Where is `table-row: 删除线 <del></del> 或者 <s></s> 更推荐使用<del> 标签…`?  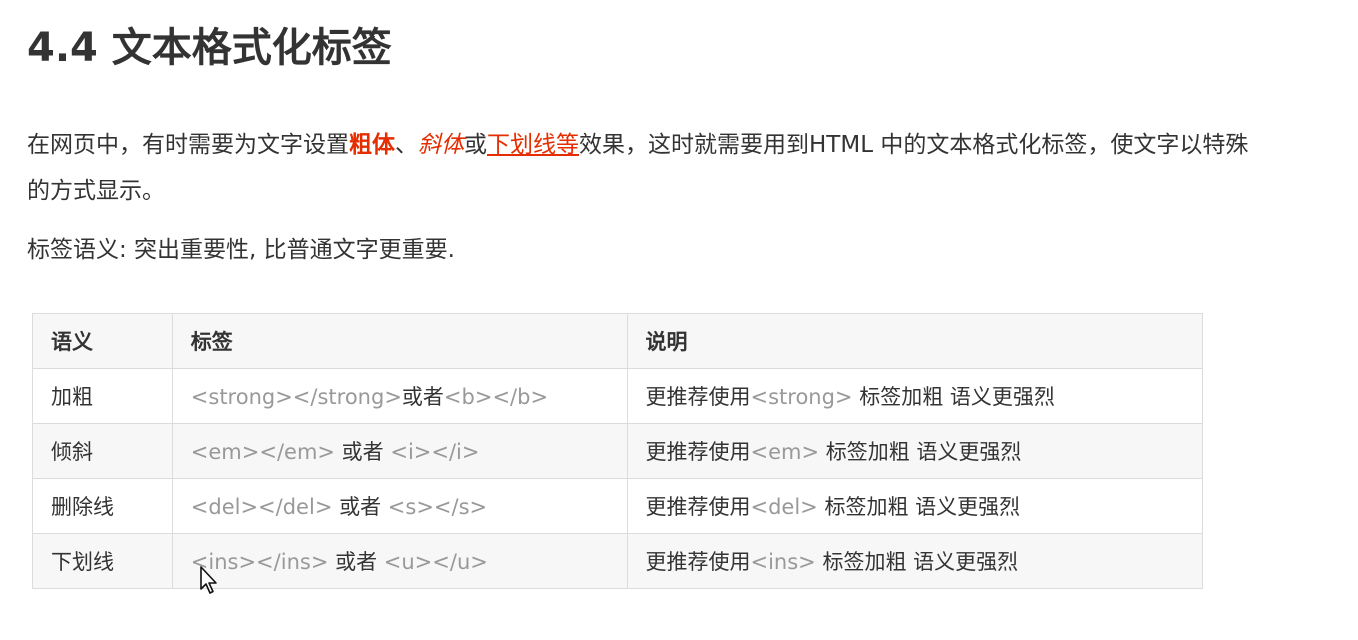 table-row: 删除线 <del></del> 或者 <s></s> 更推荐使用<del> 标签… is located at coordinates (617, 506).